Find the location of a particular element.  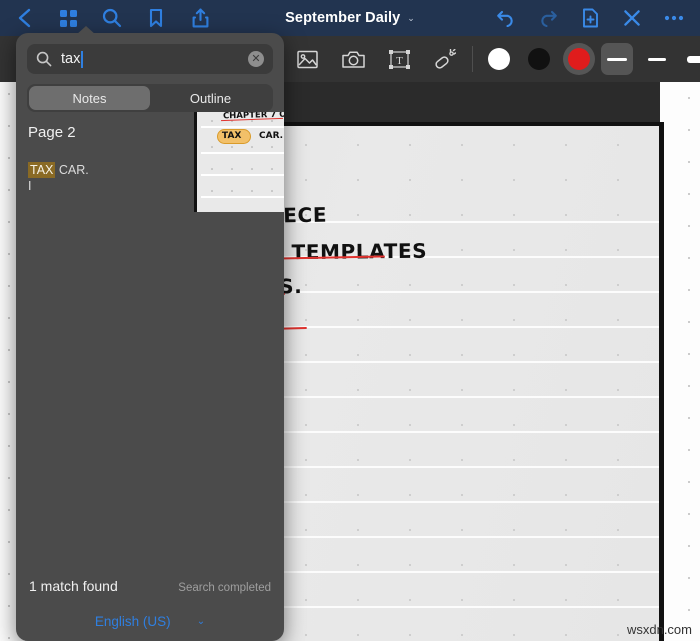

watermark: wsxdn.com is located at coordinates (659, 629).